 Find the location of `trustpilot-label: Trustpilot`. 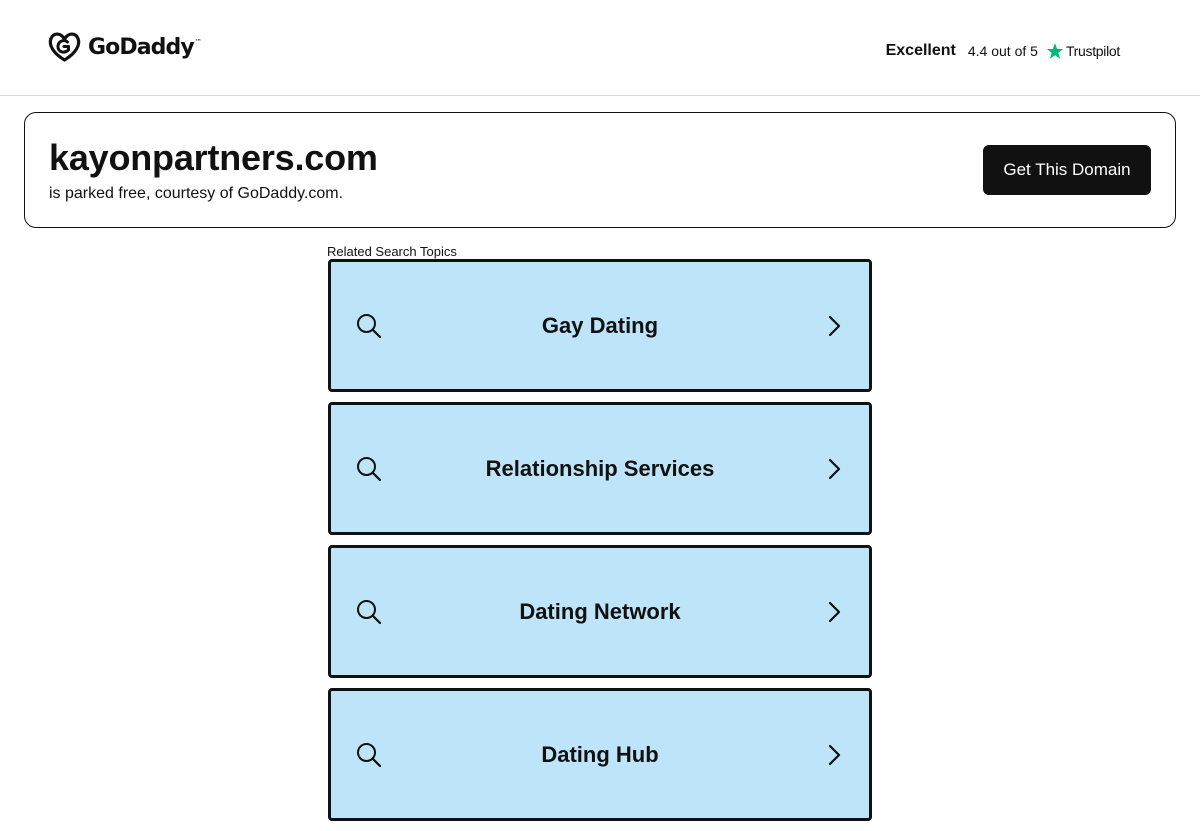

trustpilot-label: Trustpilot is located at coordinates (1092, 51).